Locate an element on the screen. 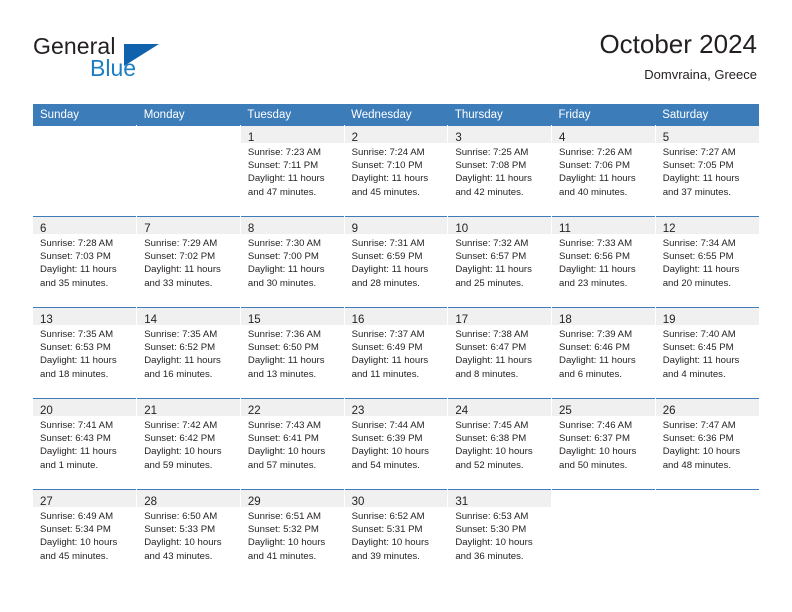  day-number: 27 is located at coordinates (46, 502).